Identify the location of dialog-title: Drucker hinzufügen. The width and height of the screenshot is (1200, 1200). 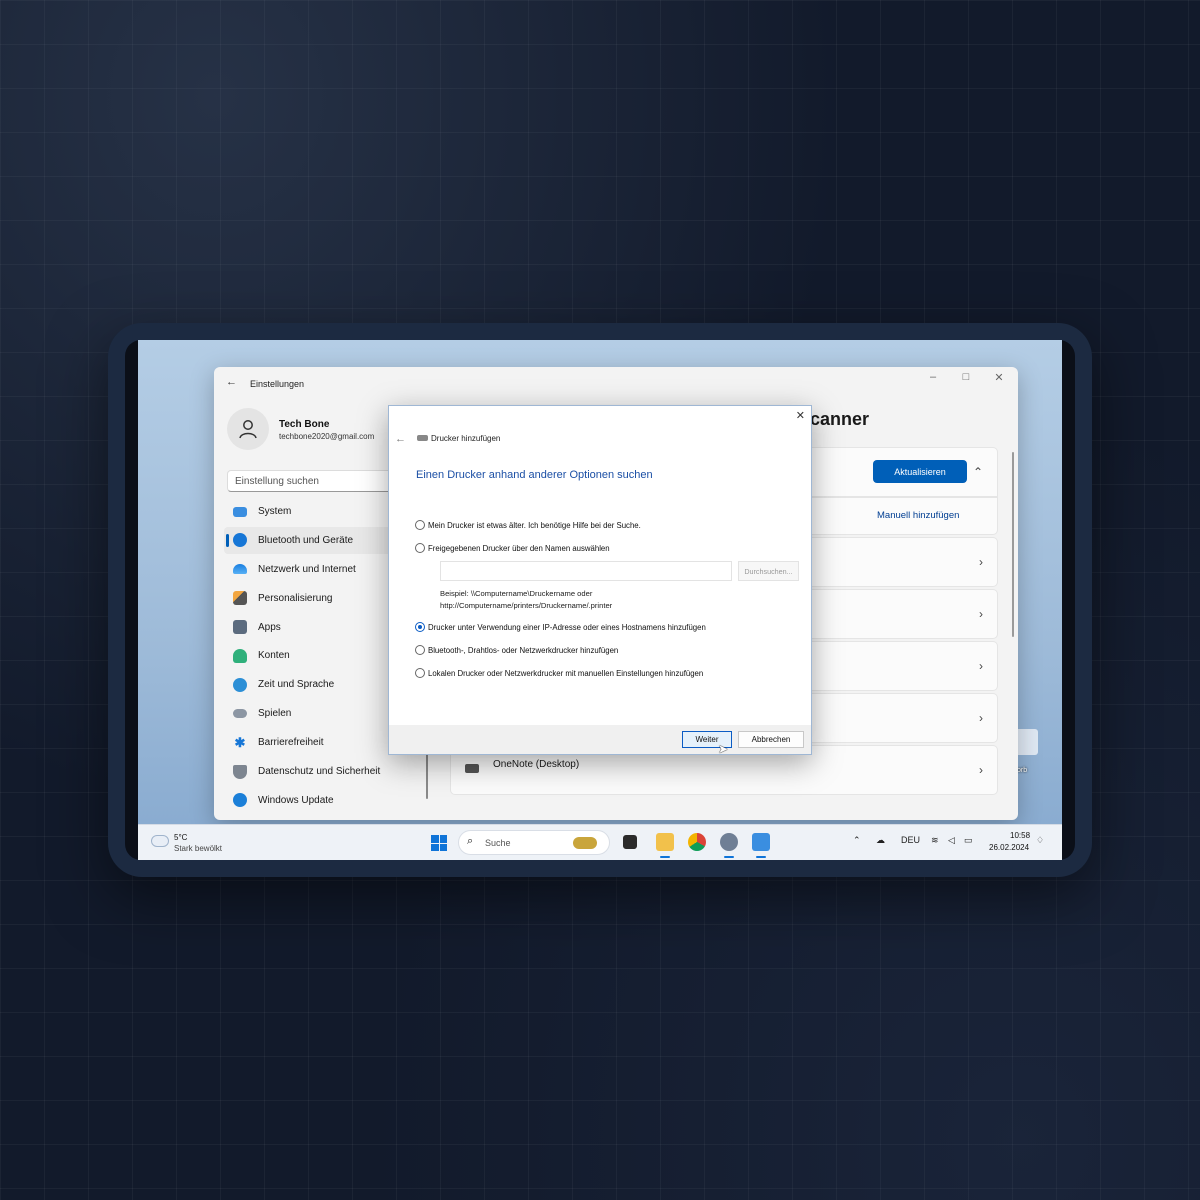
(466, 438).